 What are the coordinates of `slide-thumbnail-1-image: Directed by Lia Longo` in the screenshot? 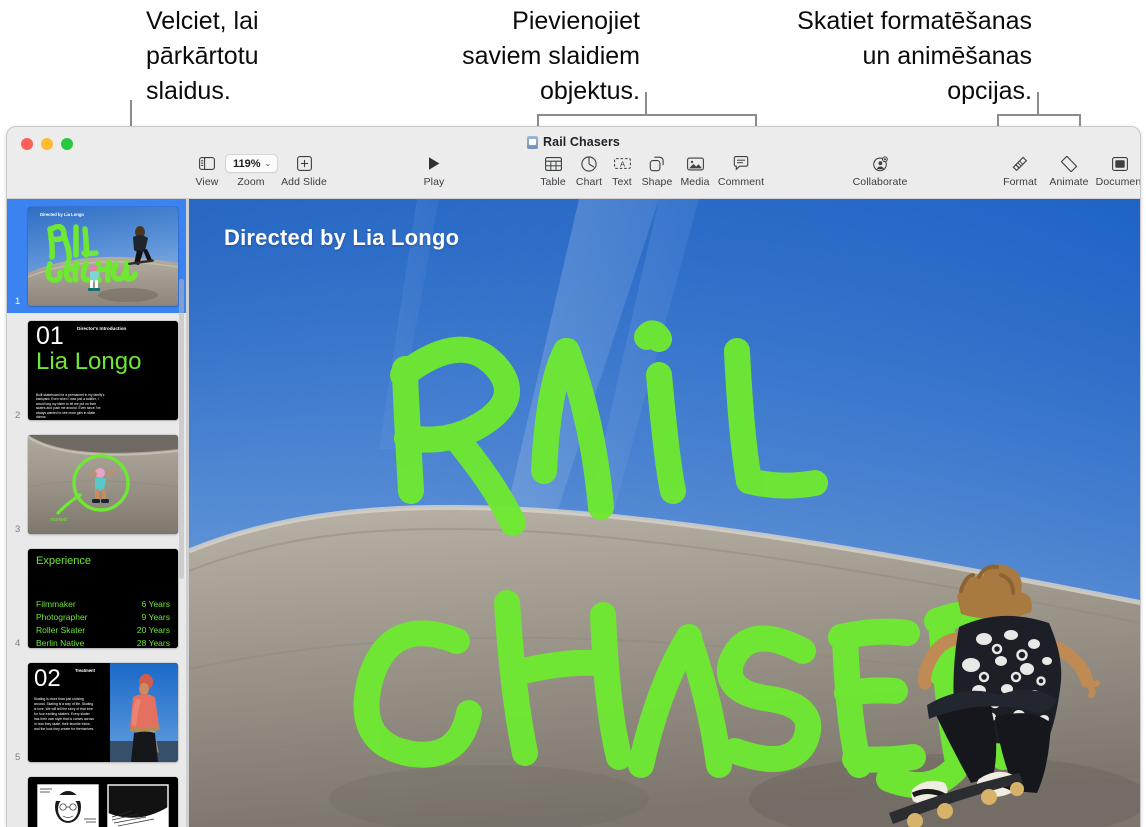 It's located at (103, 256).